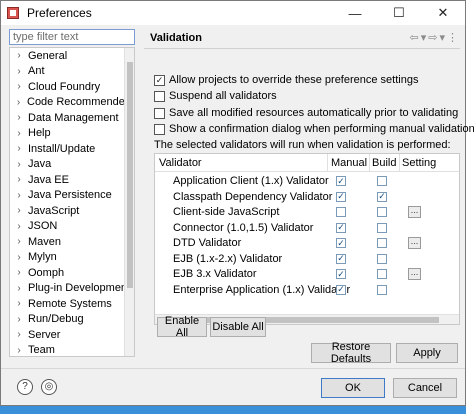 The height and width of the screenshot is (414, 474). I want to click on build-checkbox: ✓, so click(382, 196).